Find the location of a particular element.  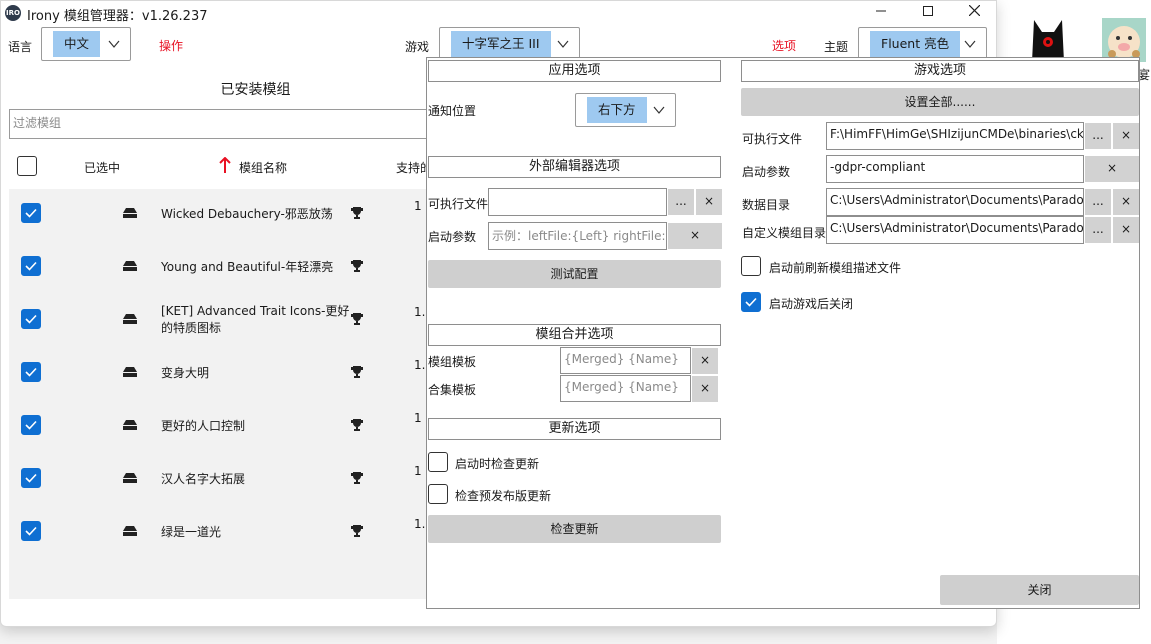

mod-template-clear-button: × is located at coordinates (705, 361).